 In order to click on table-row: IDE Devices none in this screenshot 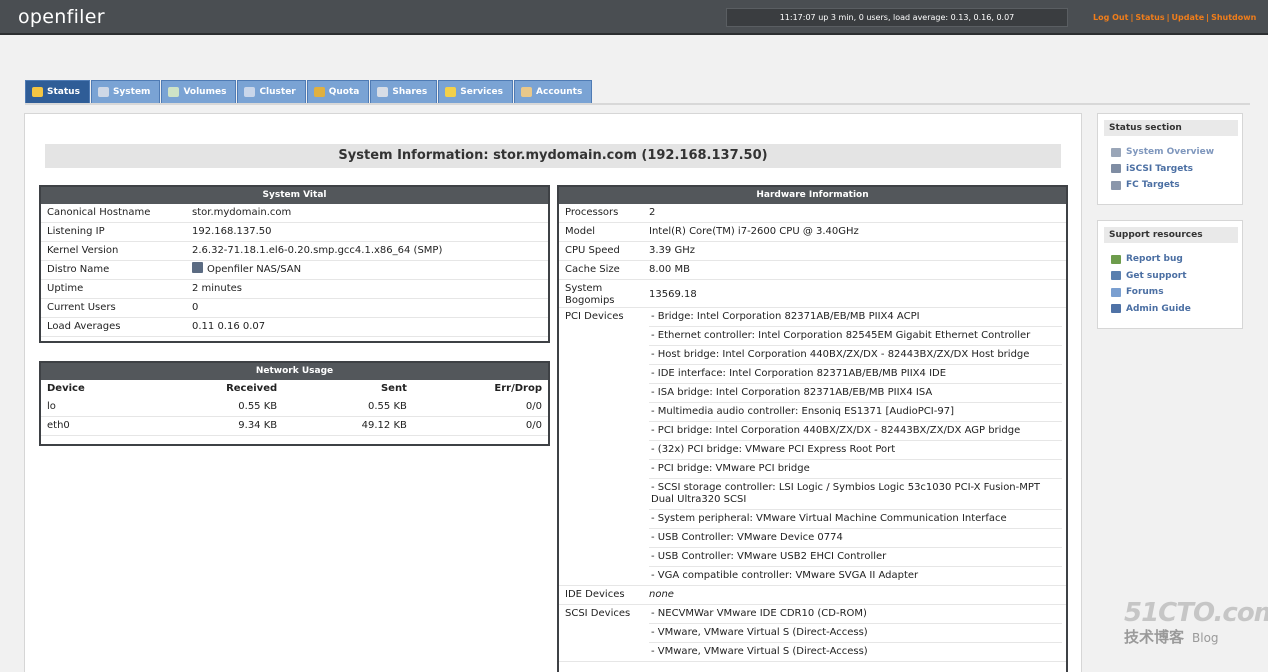, I will do `click(812, 595)`.